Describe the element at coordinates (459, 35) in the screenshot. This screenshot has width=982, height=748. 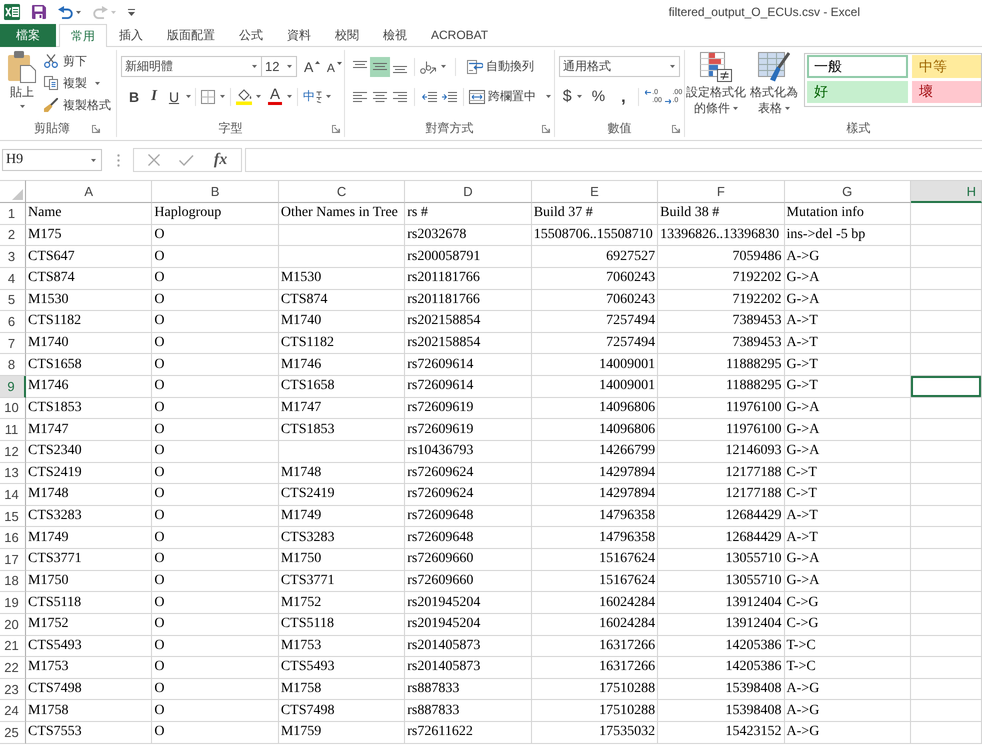
I see `ribbon-tab: ACROBAT` at that location.